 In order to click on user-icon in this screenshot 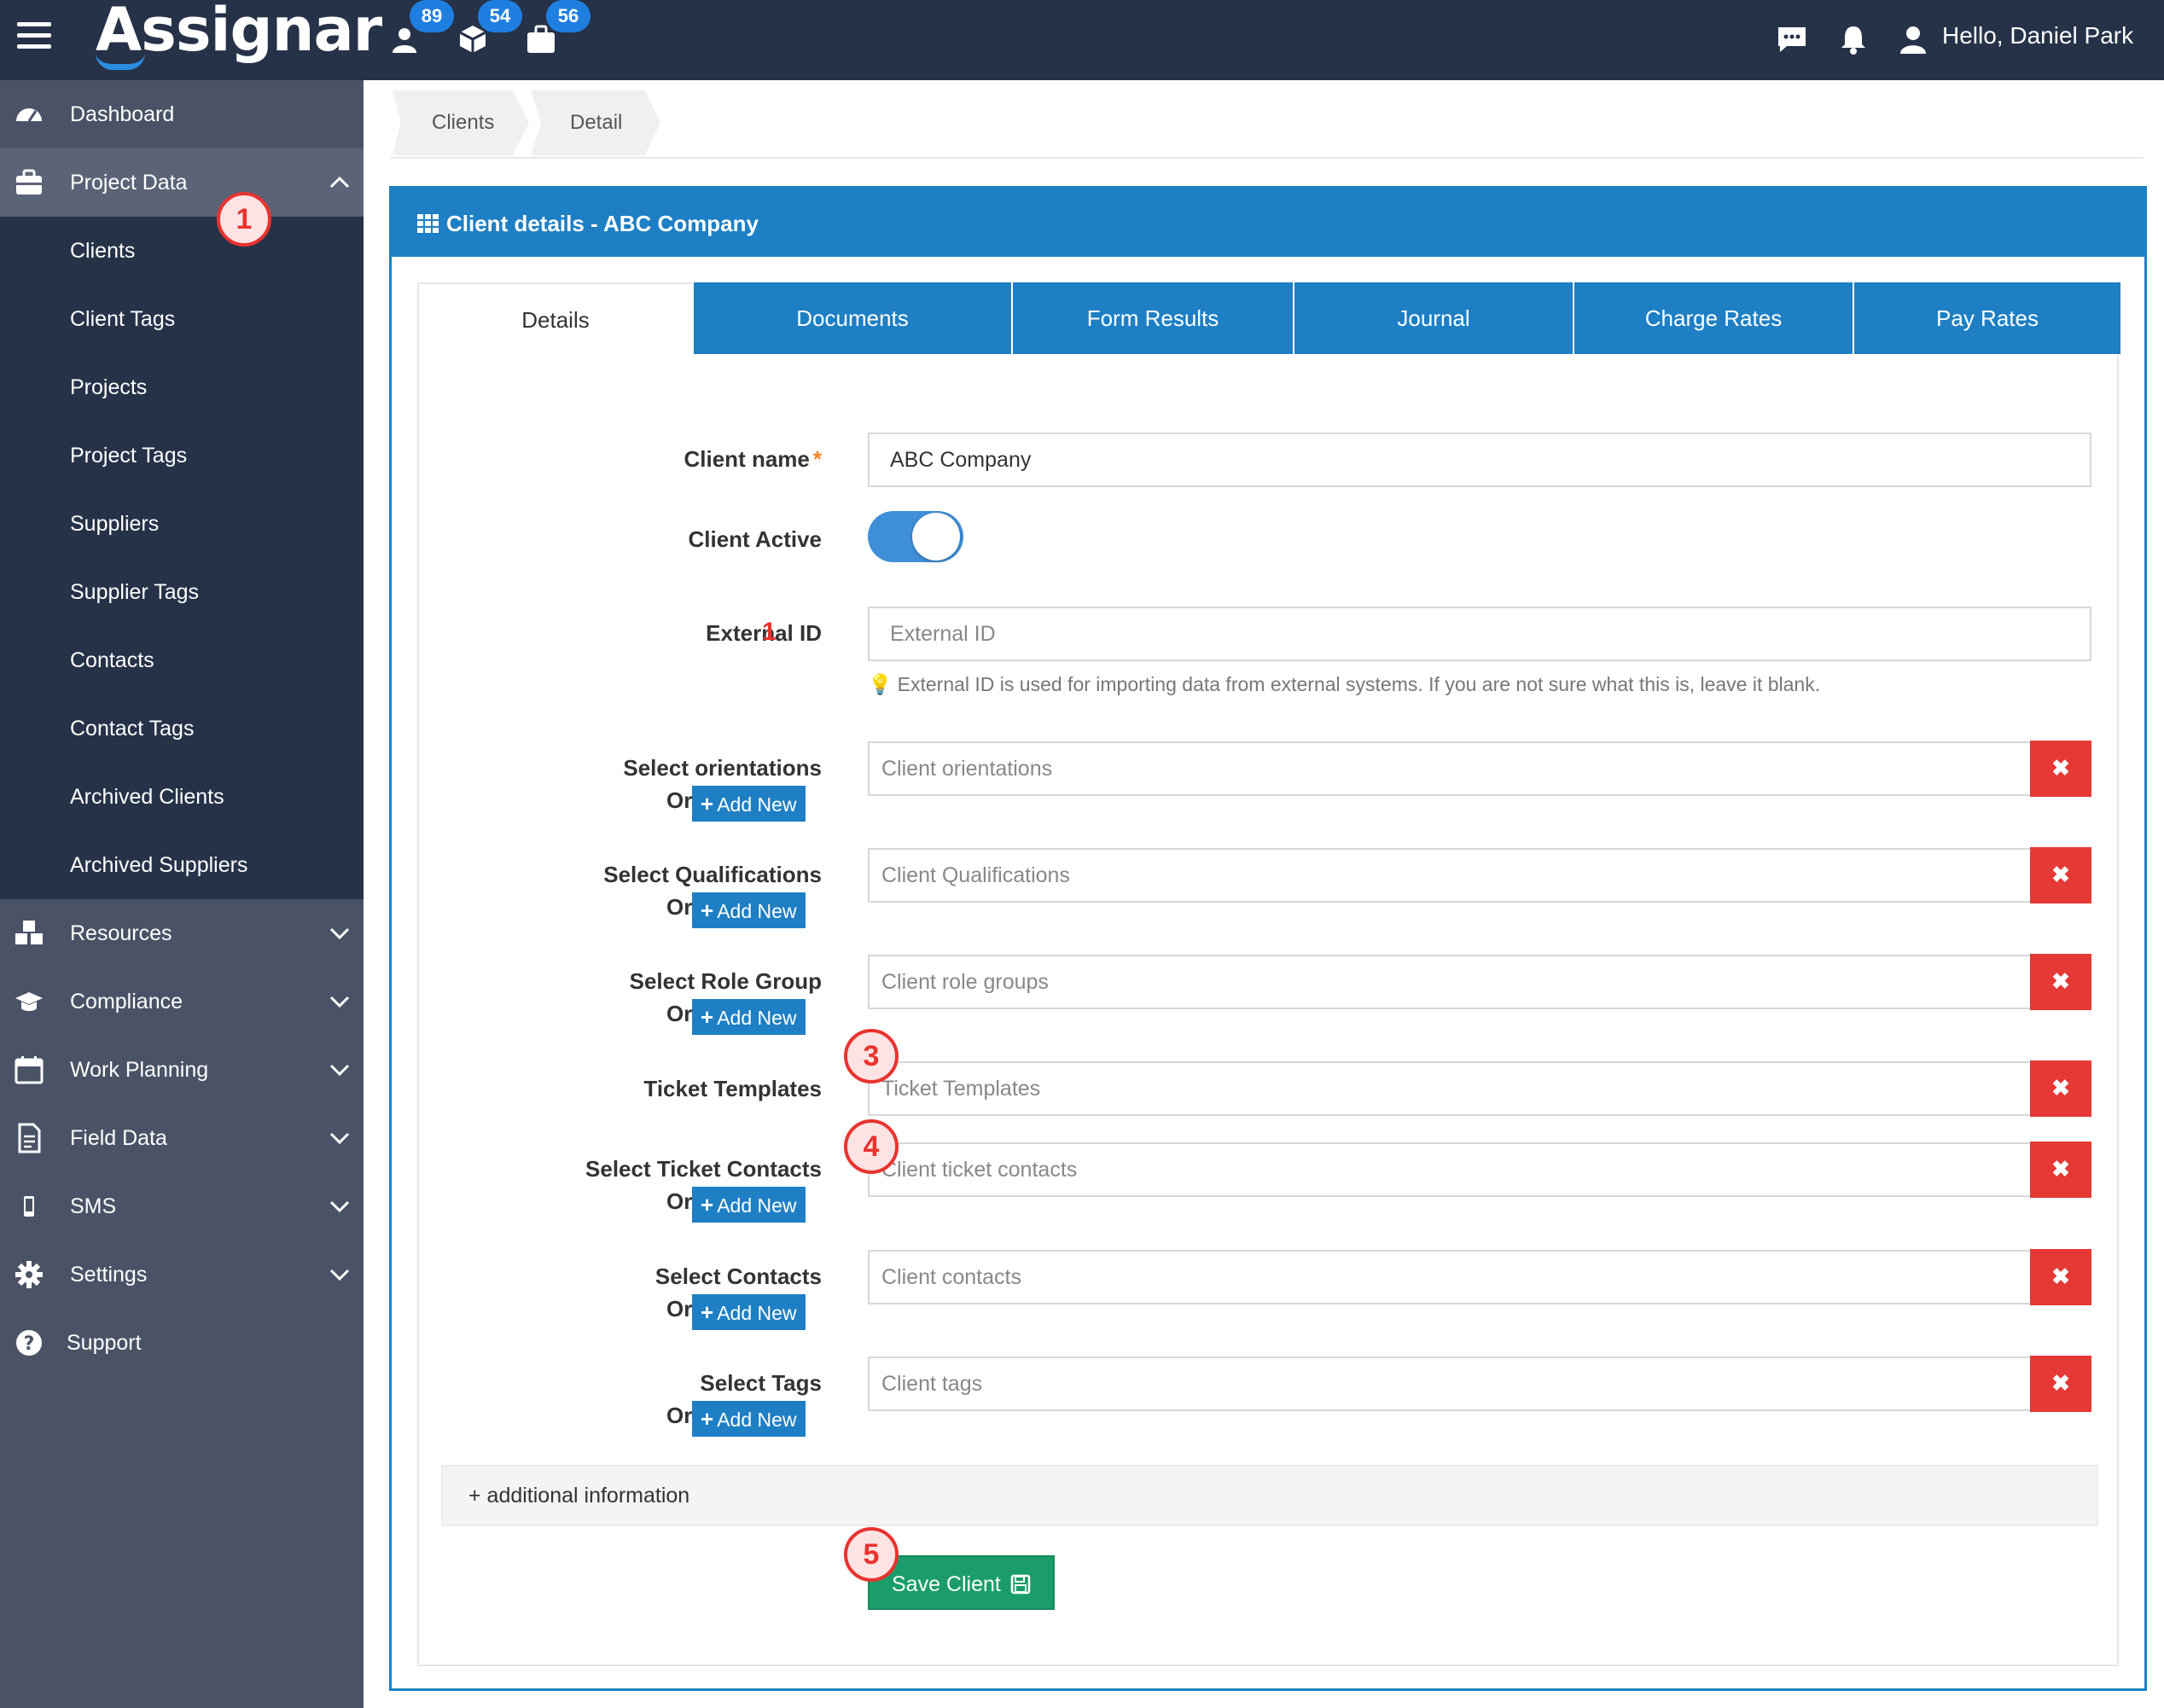, I will do `click(1913, 40)`.